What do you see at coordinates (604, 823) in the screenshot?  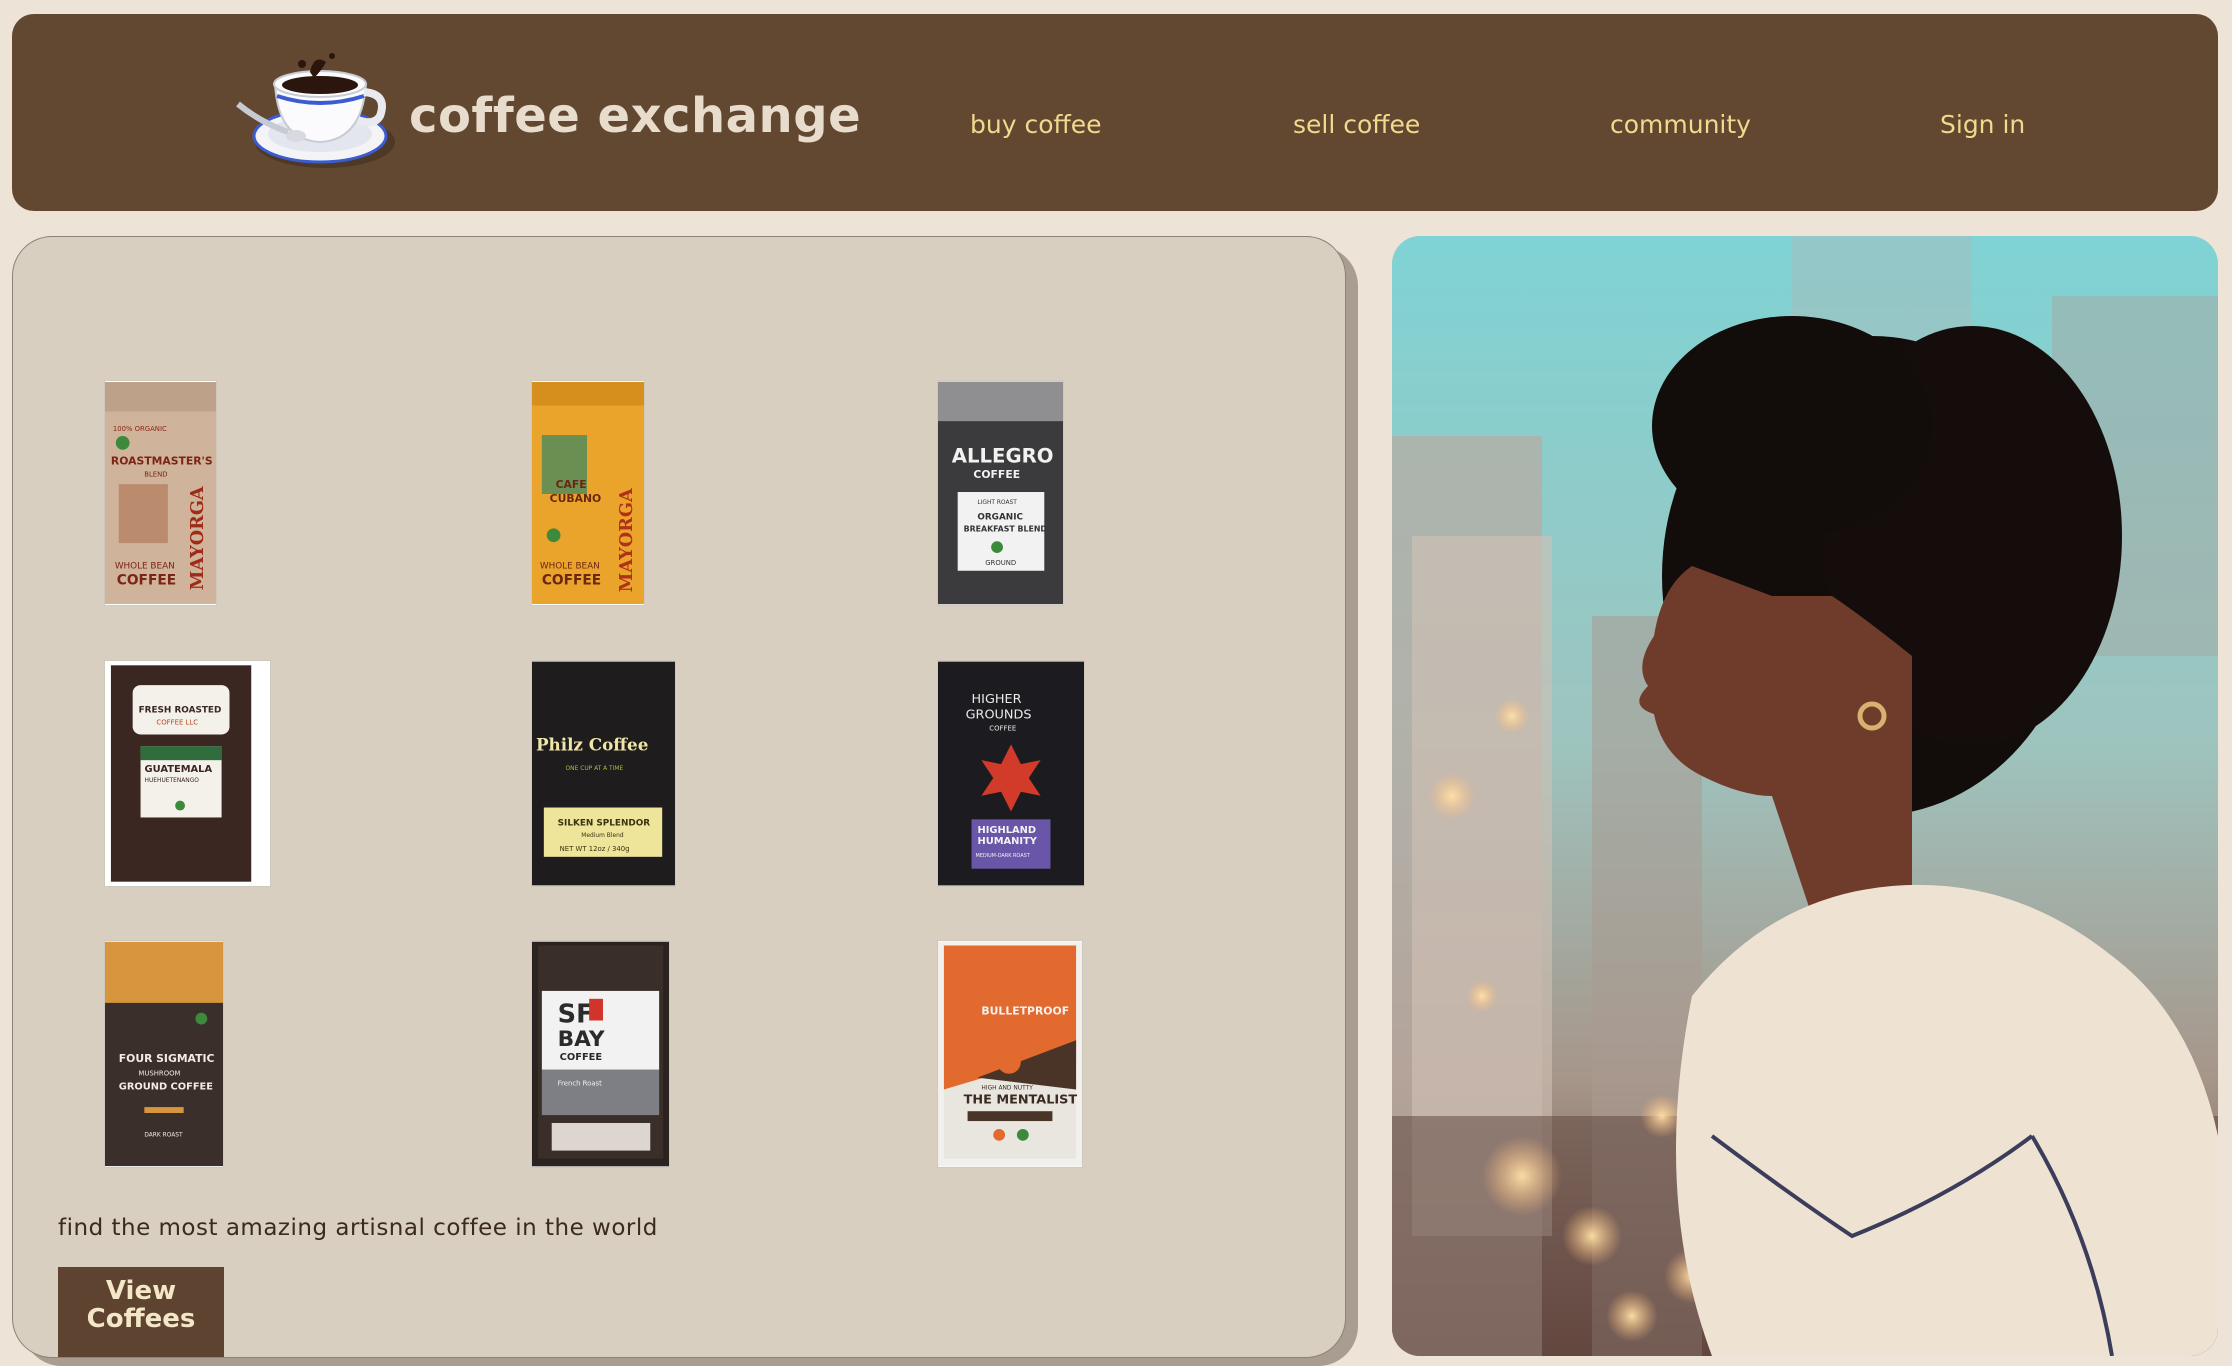 I see `svg-text: SILKEN SPLENDOR` at bounding box center [604, 823].